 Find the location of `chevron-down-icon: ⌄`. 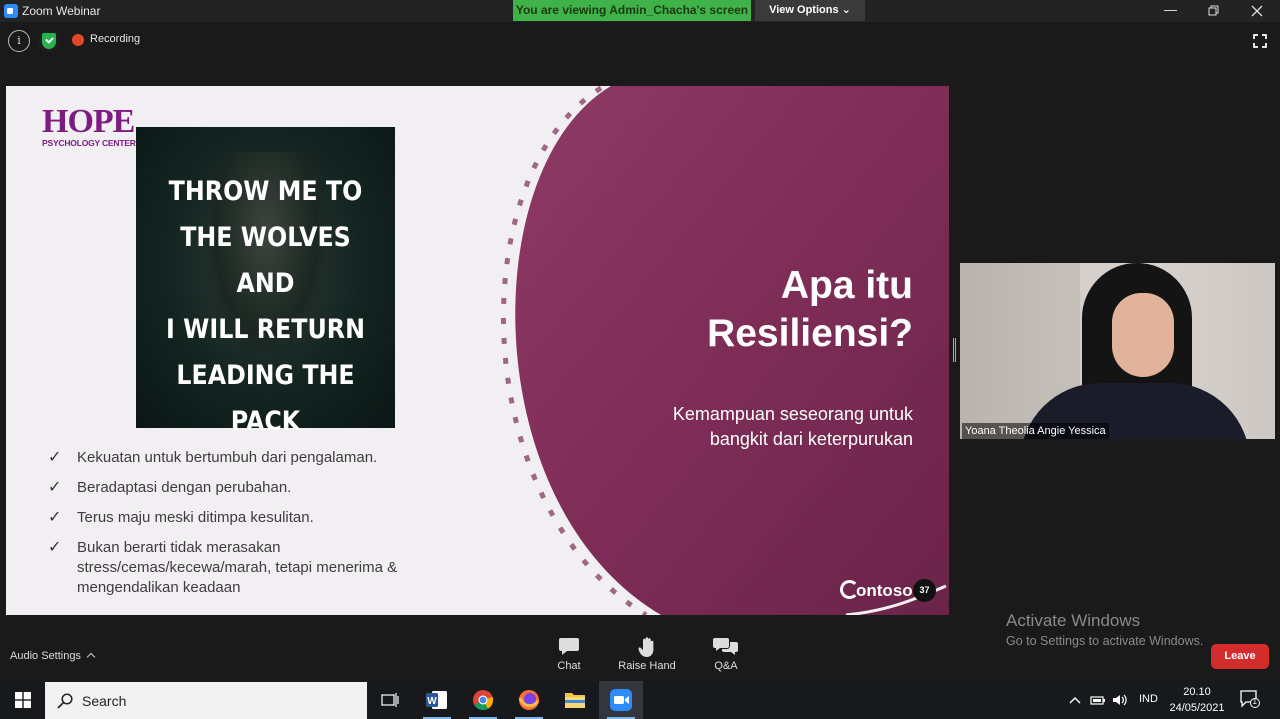

chevron-down-icon: ⌄ is located at coordinates (846, 10).